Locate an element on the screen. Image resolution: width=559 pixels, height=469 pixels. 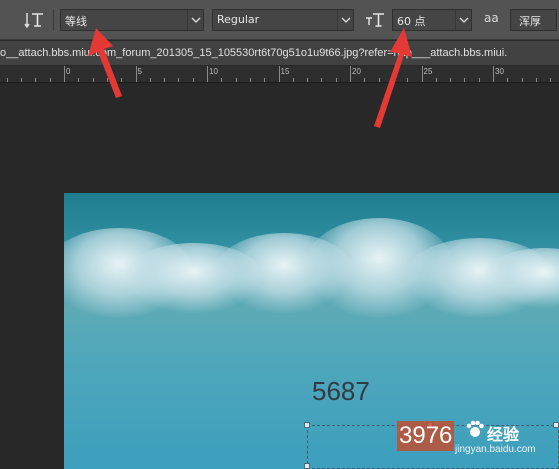
ruler-label: 0 is located at coordinates (68, 71).